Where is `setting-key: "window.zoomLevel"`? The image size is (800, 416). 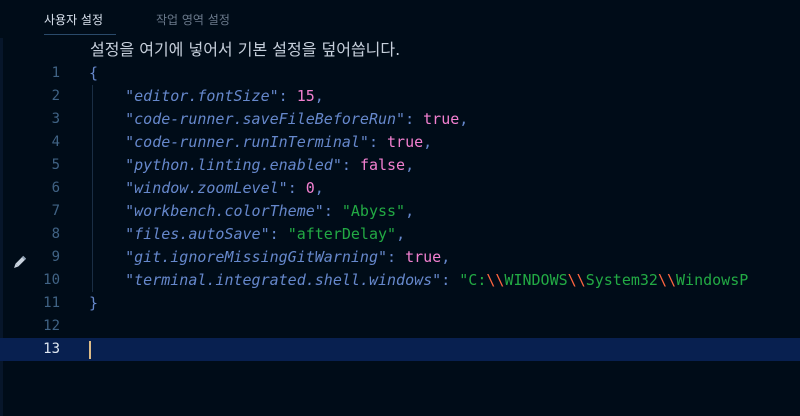 setting-key: "window.zoomLevel" is located at coordinates (206, 188).